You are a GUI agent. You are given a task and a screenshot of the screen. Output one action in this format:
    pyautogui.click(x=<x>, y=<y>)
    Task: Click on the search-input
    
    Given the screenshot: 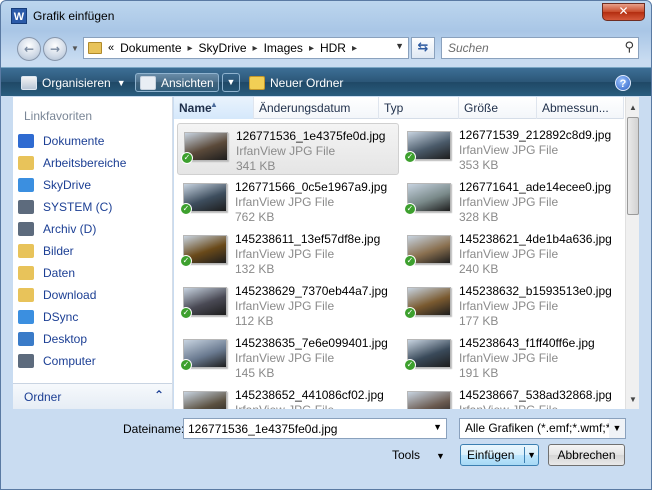 What is the action you would take?
    pyautogui.click(x=527, y=48)
    